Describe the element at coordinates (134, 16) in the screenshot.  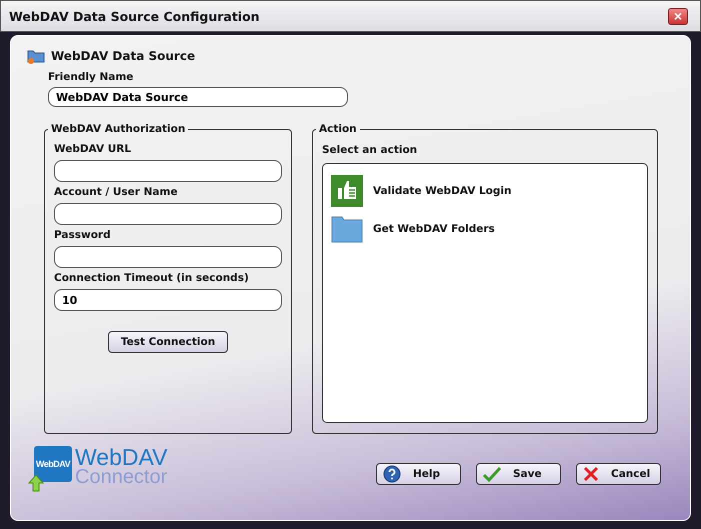
I see `window-title: WebDAV Data Source Configuration` at that location.